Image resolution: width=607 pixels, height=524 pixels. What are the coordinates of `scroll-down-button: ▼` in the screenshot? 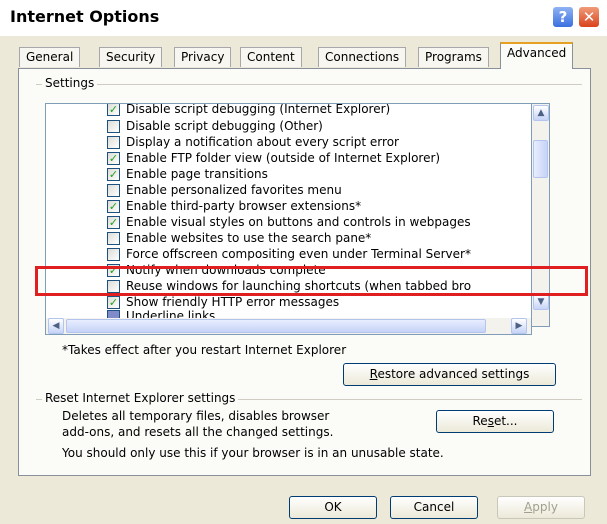 It's located at (541, 302).